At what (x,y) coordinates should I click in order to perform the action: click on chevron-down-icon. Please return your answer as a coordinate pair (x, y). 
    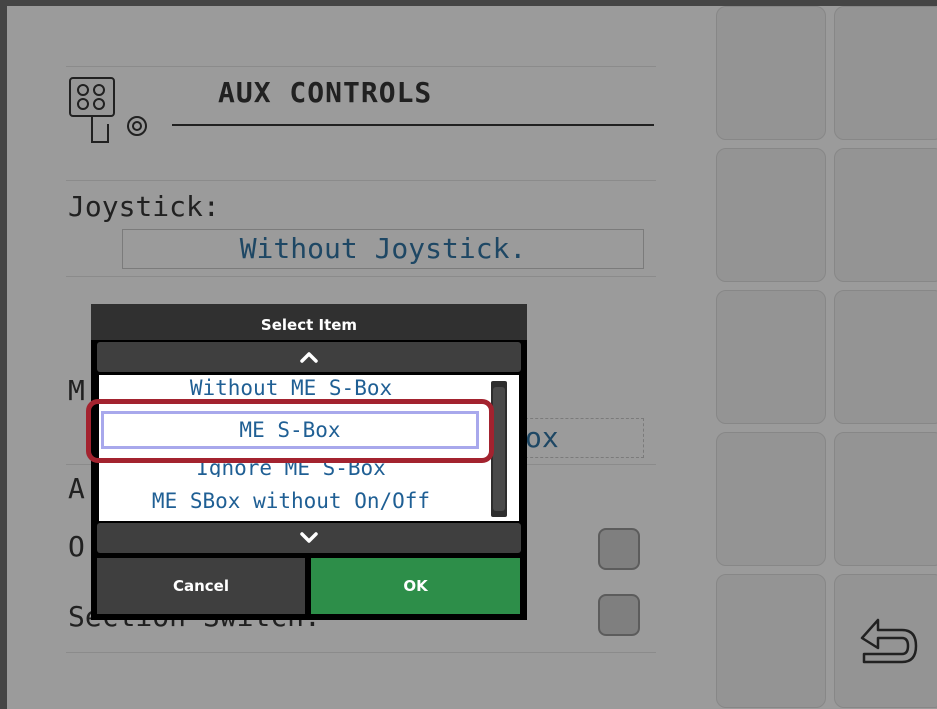
    Looking at the image, I should click on (309, 537).